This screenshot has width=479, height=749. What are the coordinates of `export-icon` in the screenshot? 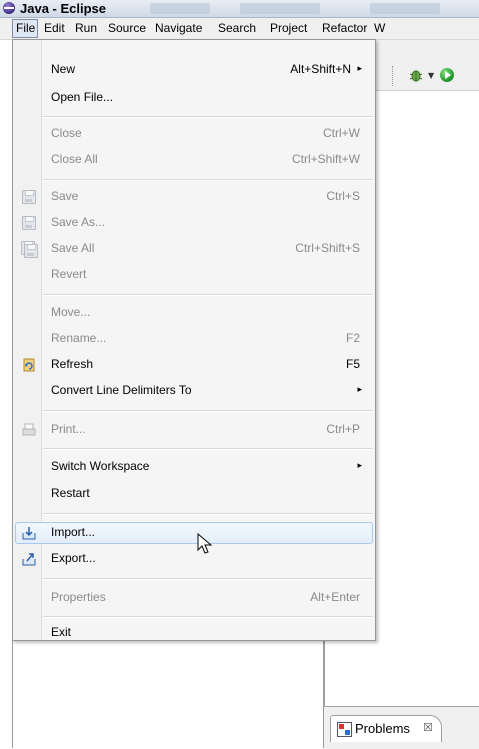 It's located at (29, 559).